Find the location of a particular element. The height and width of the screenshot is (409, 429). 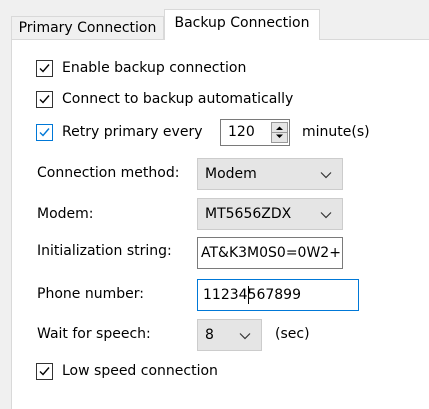

enable-backup-checkbox is located at coordinates (44, 68).